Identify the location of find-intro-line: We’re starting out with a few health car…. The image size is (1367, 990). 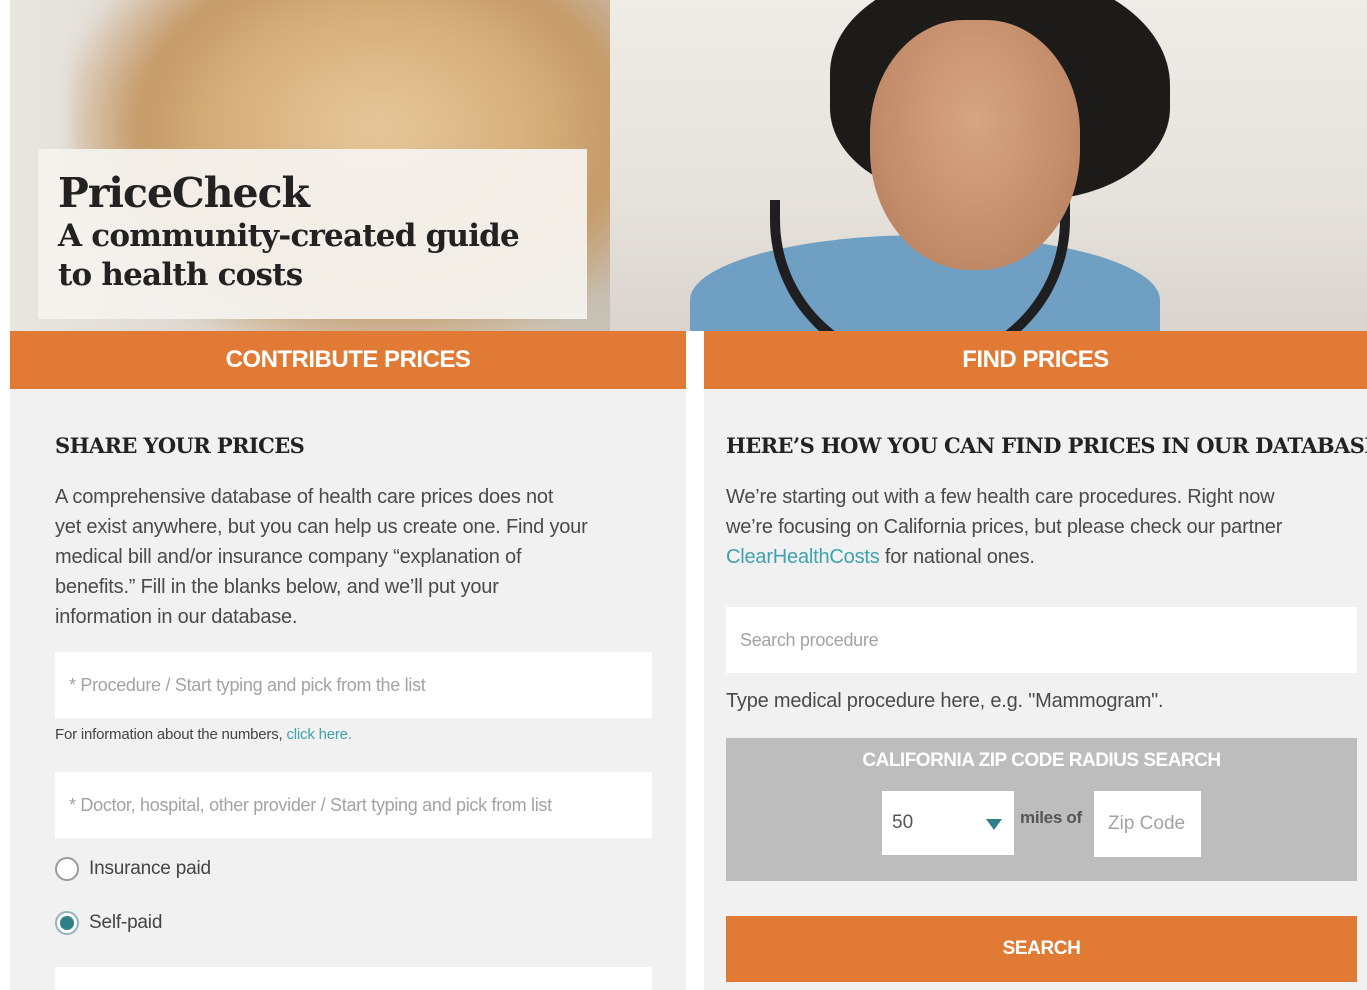
(1000, 497).